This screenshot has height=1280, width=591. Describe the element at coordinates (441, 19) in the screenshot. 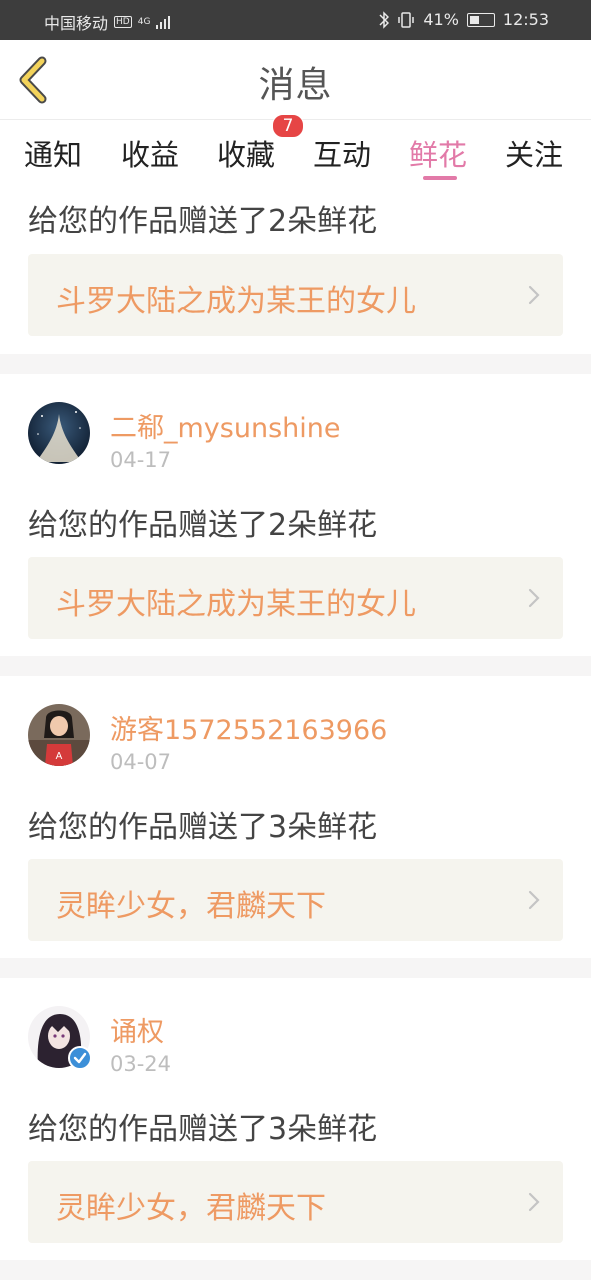

I see `battery-percent: 41%` at that location.